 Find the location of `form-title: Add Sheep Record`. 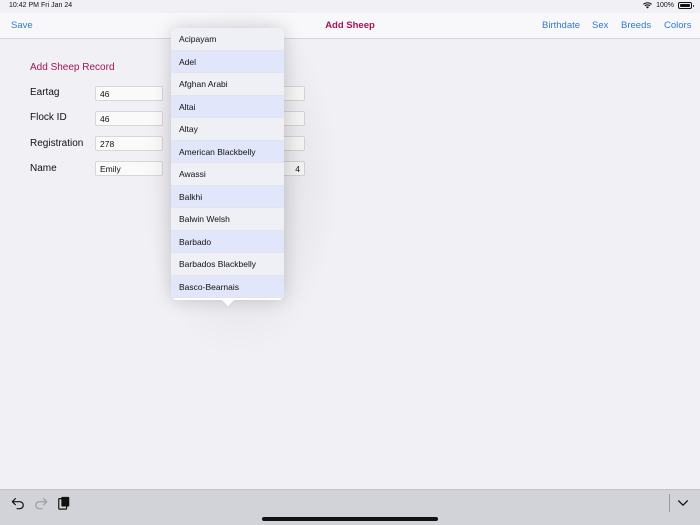

form-title: Add Sheep Record is located at coordinates (72, 67).